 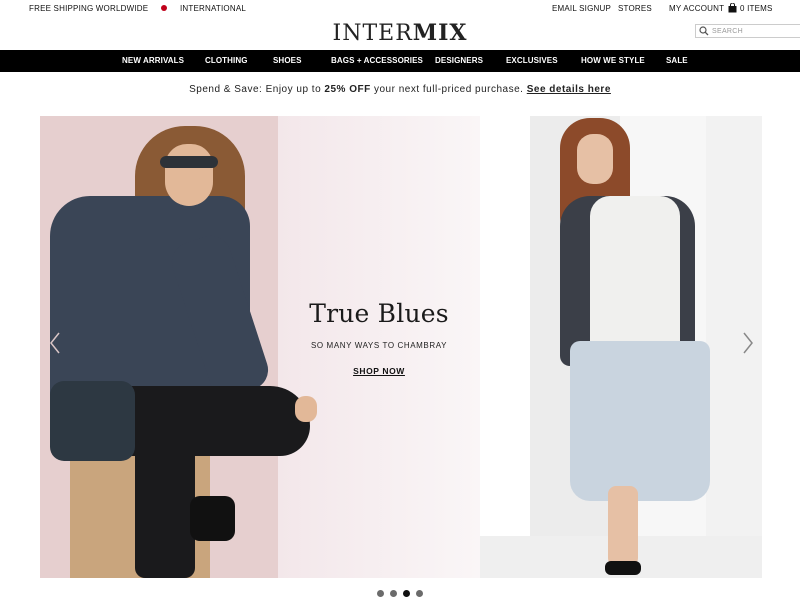 I want to click on carousel-prev-chevron-icon, so click(x=55, y=343).